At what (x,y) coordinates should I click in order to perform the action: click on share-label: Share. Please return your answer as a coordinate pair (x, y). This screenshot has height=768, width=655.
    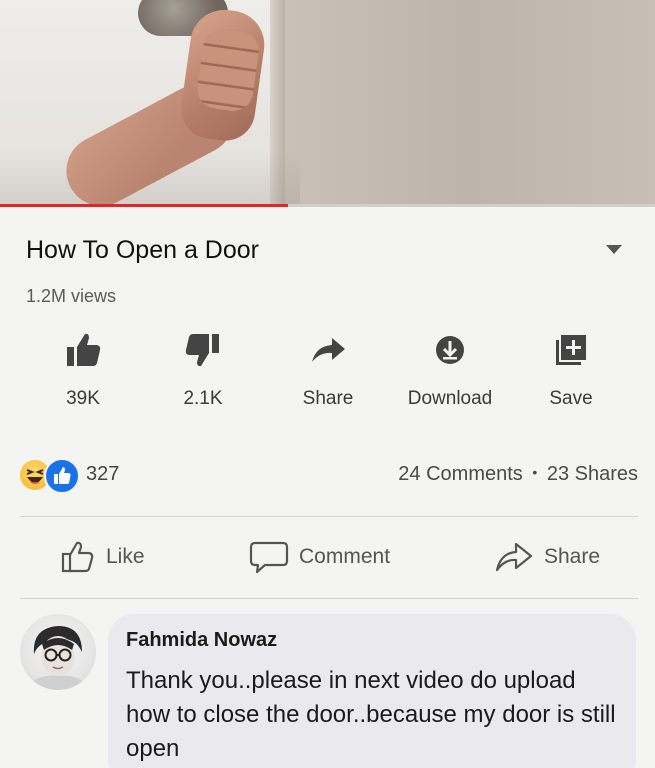
    Looking at the image, I should click on (328, 398).